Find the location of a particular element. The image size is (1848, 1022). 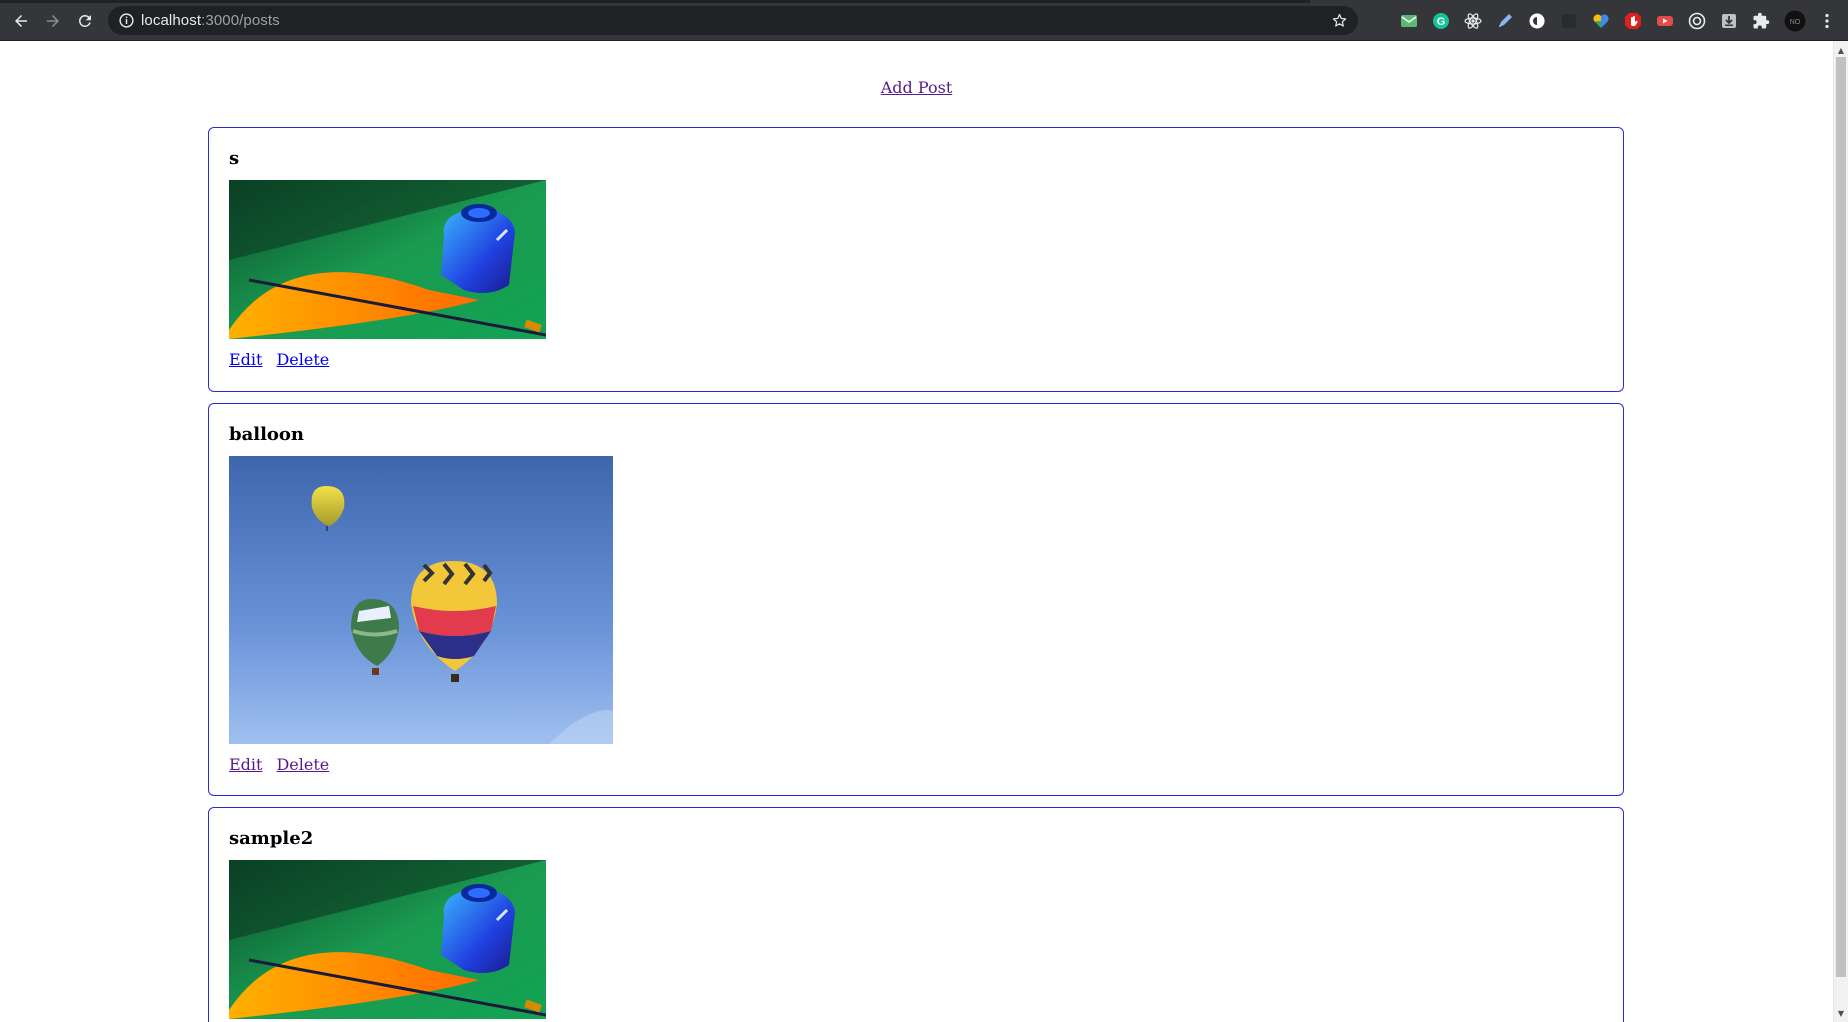

profile-avatar: NO is located at coordinates (1795, 21).